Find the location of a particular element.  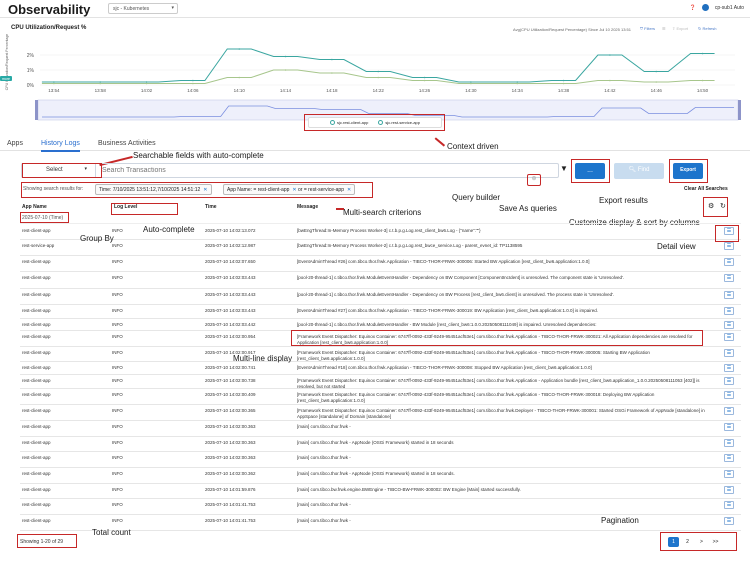

navigator-handle-right is located at coordinates (739, 110).